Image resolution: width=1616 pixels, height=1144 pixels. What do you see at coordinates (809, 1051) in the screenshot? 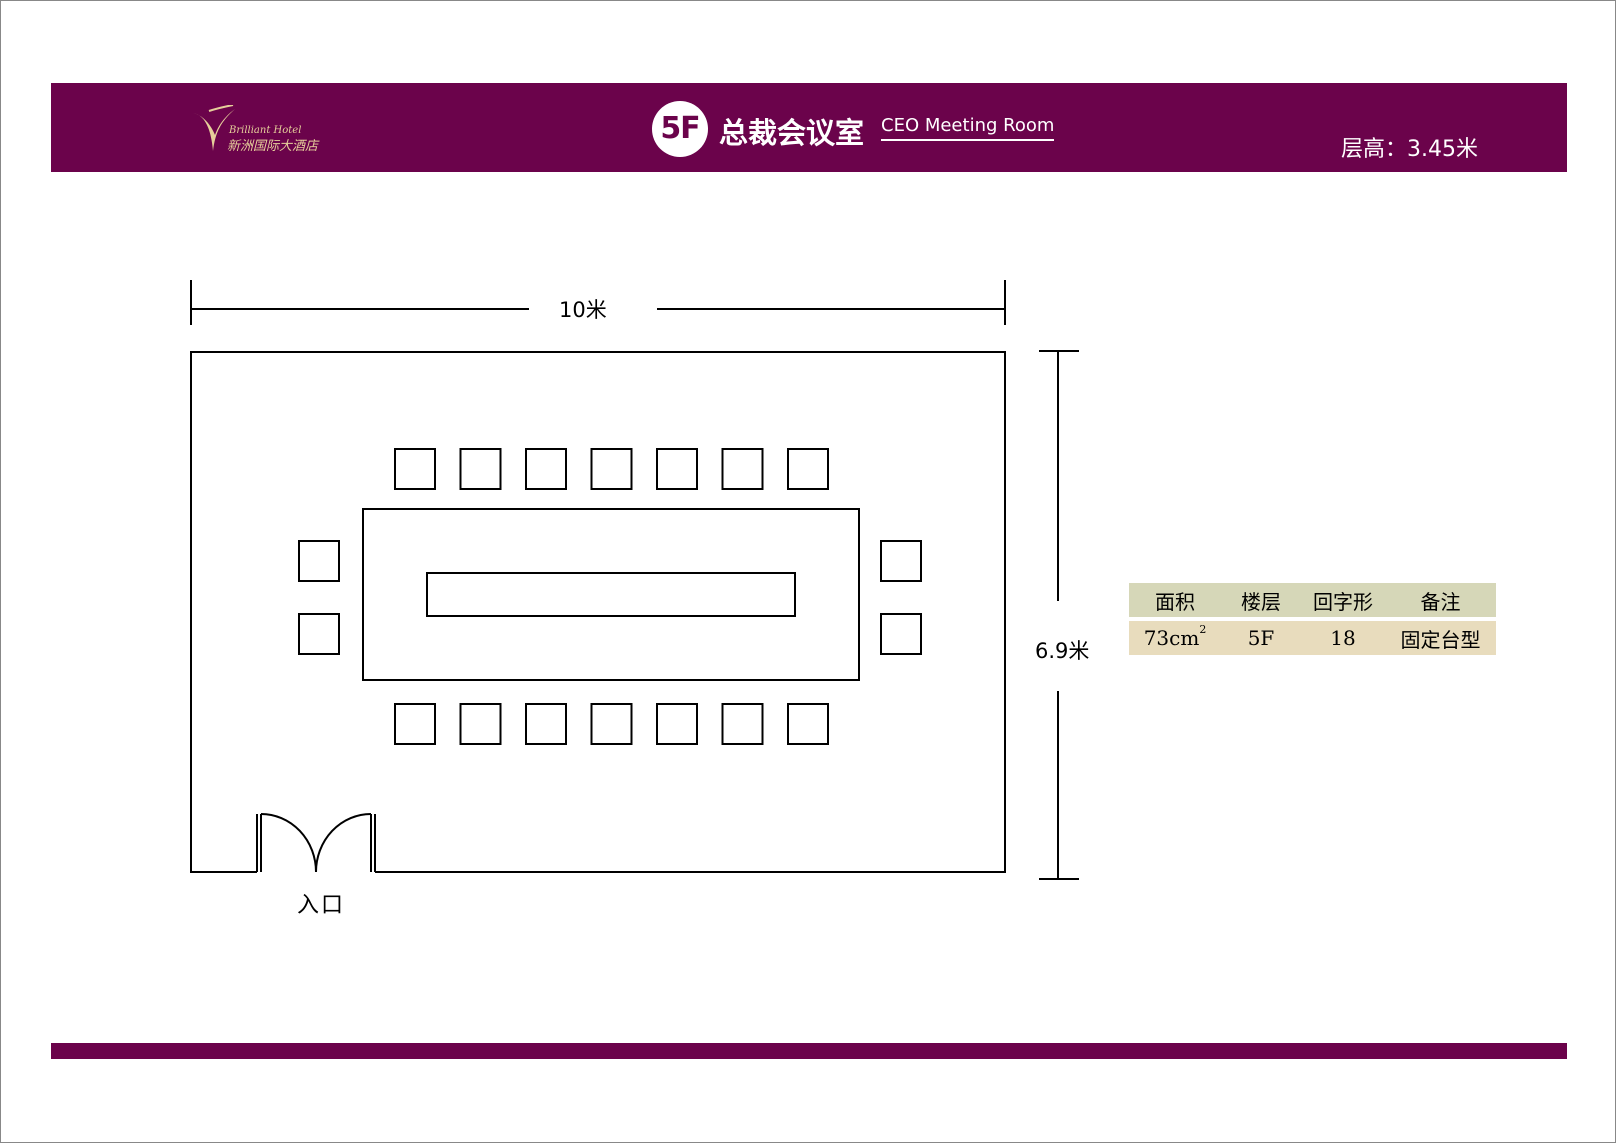
I see `footer-bar` at bounding box center [809, 1051].